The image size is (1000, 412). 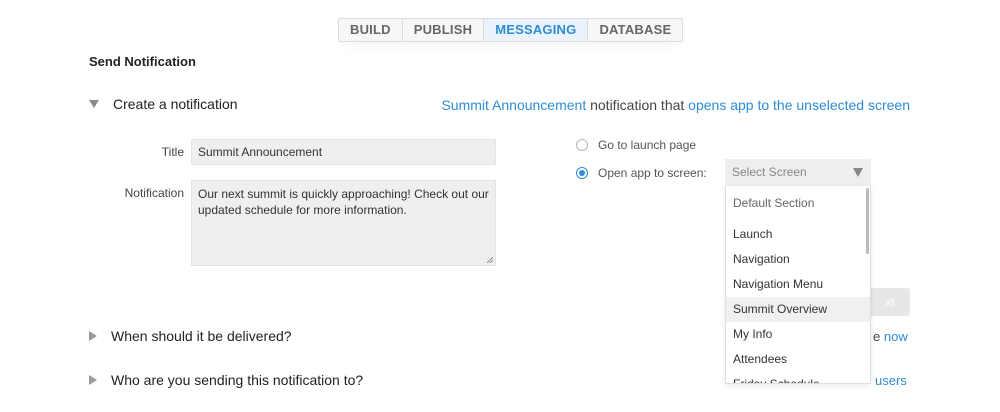 What do you see at coordinates (637, 105) in the screenshot?
I see `summary-text: notification that` at bounding box center [637, 105].